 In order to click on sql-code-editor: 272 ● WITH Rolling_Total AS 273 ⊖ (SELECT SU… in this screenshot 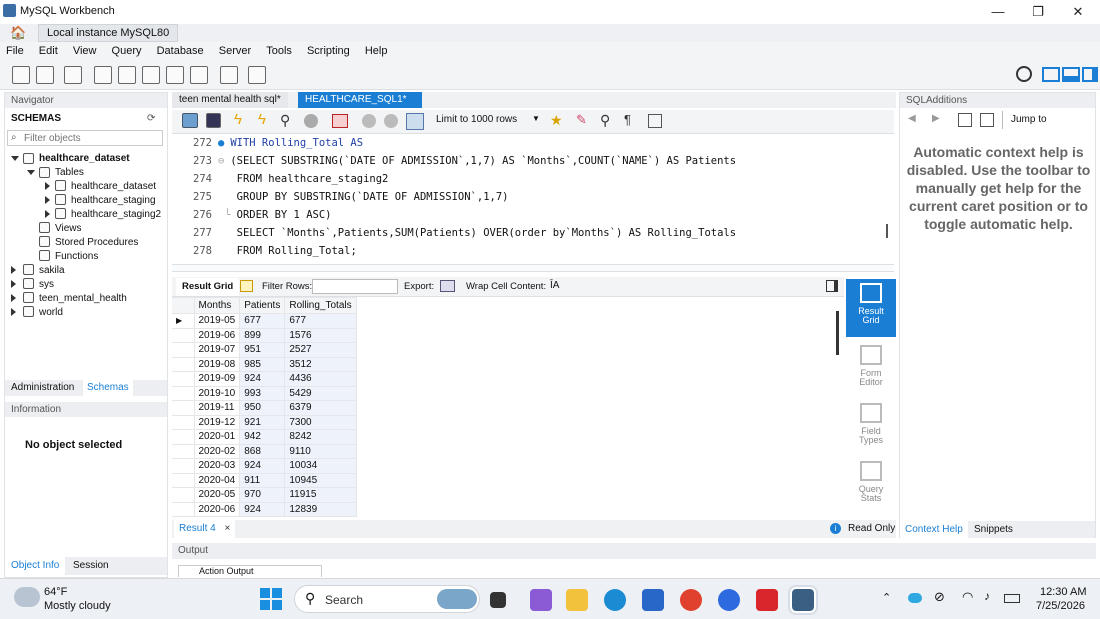, I will do `click(533, 198)`.